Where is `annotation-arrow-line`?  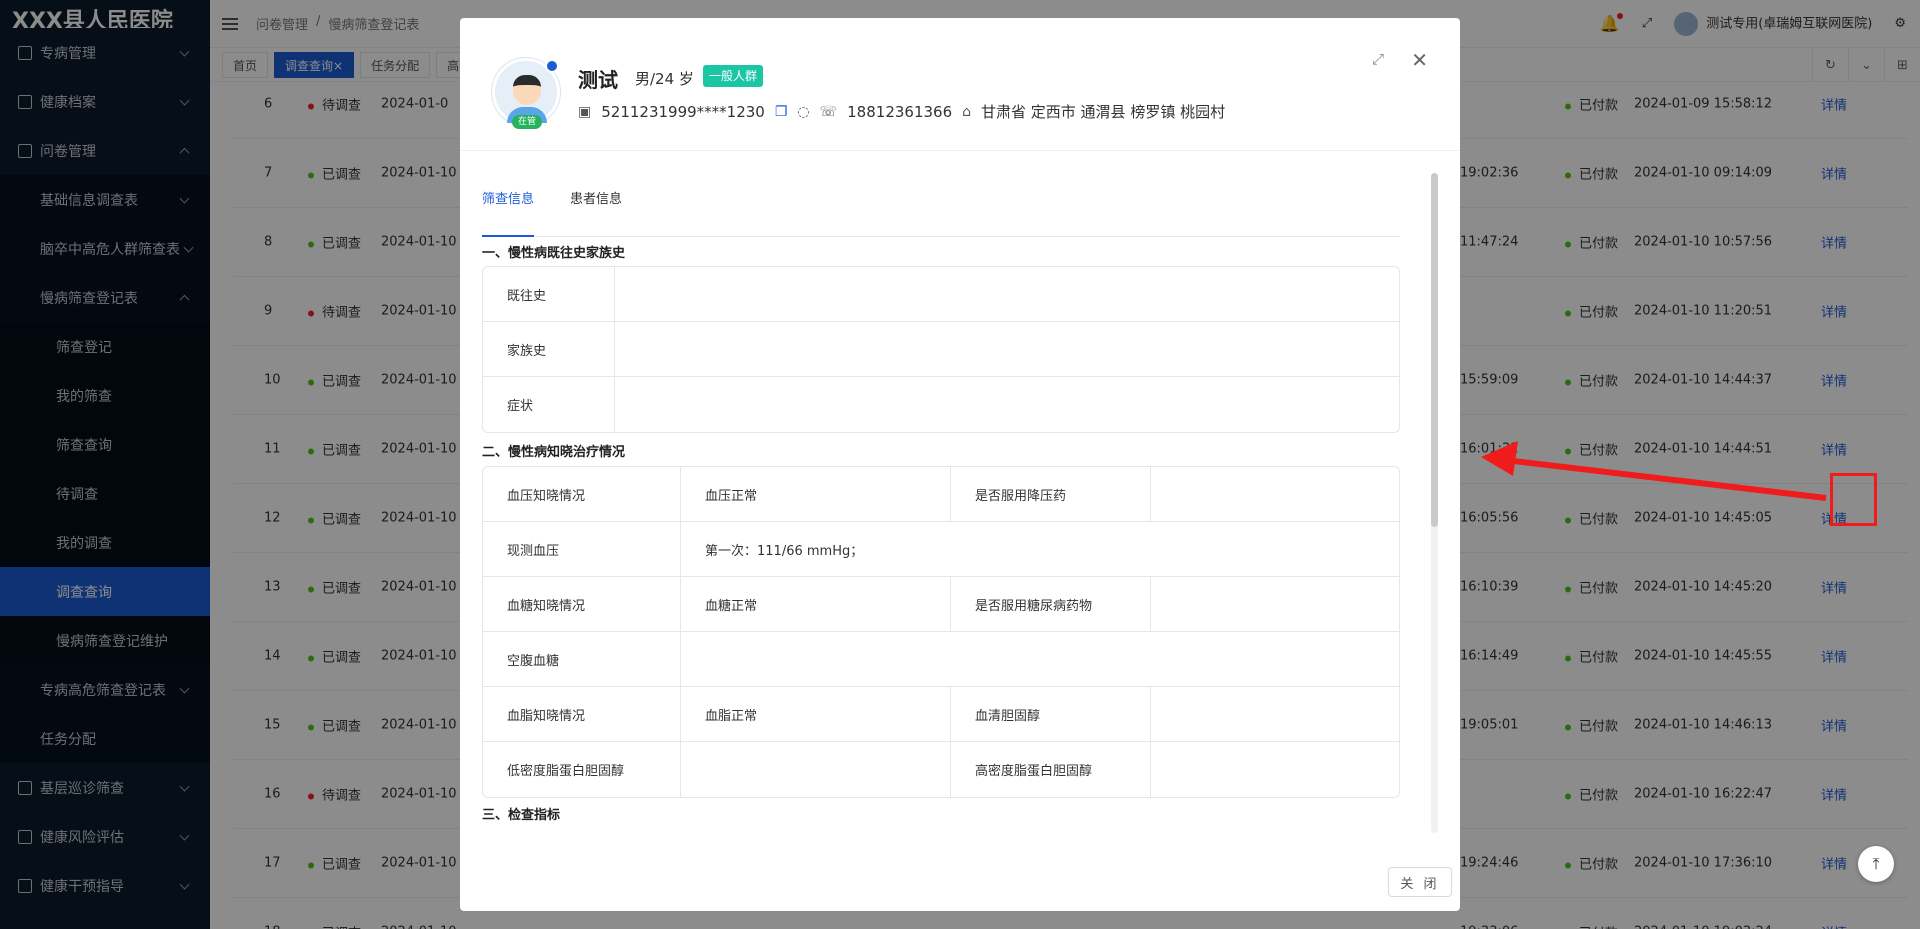 annotation-arrow-line is located at coordinates (1665, 479).